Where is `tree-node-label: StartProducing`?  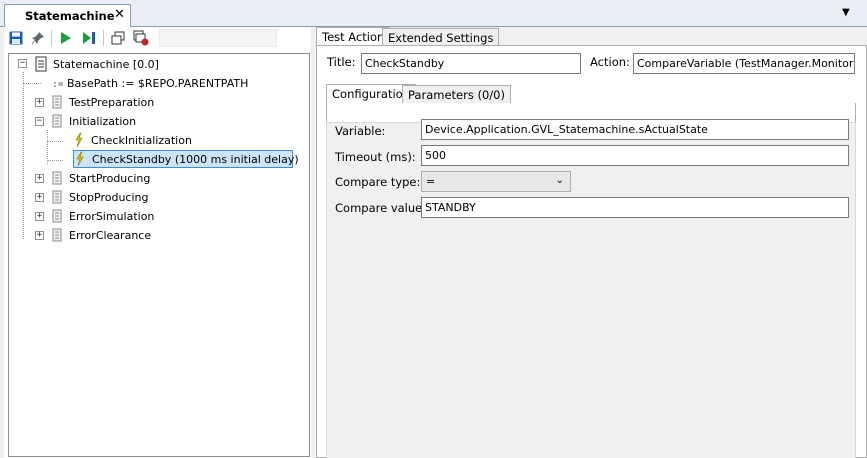 tree-node-label: StartProducing is located at coordinates (110, 178).